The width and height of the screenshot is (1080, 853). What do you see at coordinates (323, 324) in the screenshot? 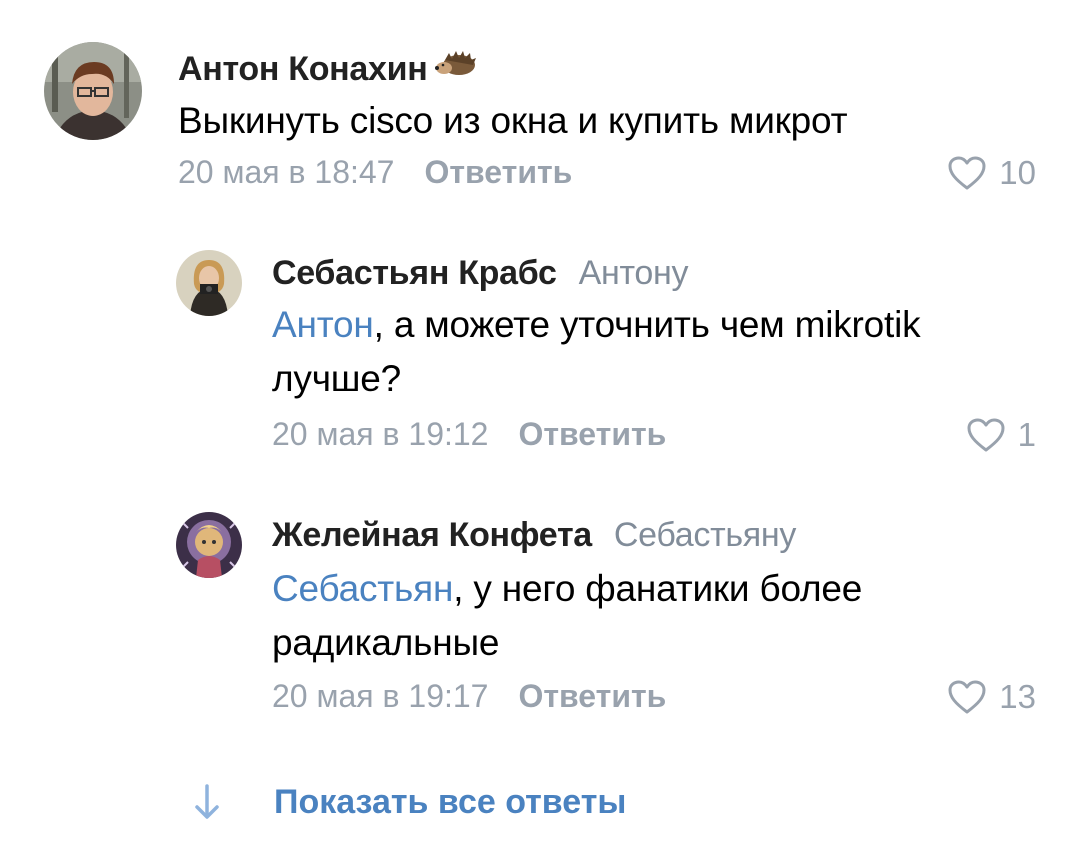
I see `mention-link: Антон` at bounding box center [323, 324].